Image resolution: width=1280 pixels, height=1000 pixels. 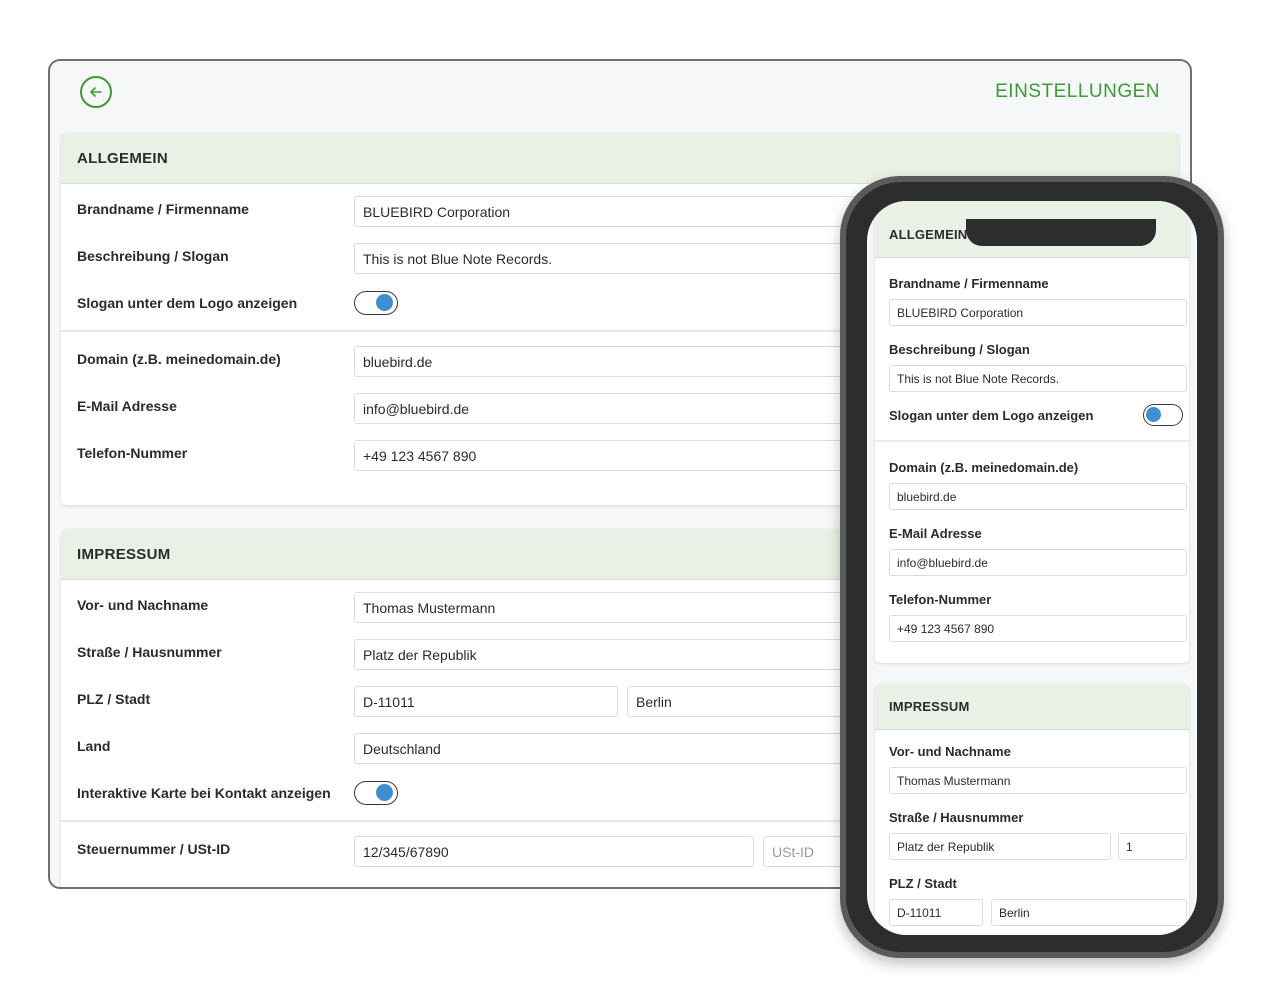 What do you see at coordinates (1089, 912) in the screenshot?
I see `mobile-city-input: Berlin` at bounding box center [1089, 912].